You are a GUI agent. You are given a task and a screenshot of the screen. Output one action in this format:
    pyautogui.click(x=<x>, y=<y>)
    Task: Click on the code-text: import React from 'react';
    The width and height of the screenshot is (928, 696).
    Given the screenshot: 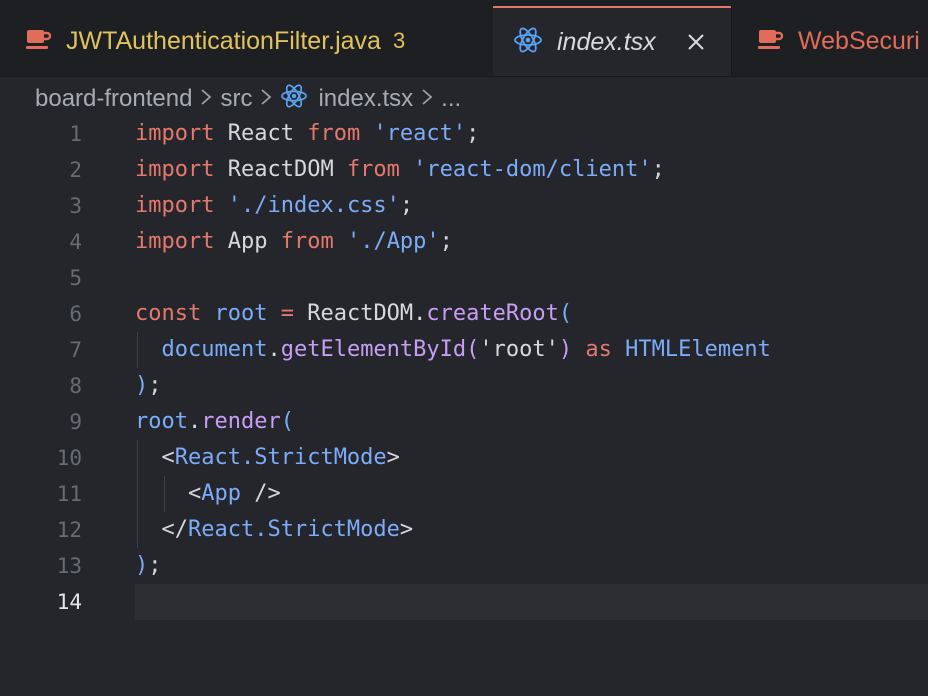 What is the action you would take?
    pyautogui.click(x=307, y=133)
    